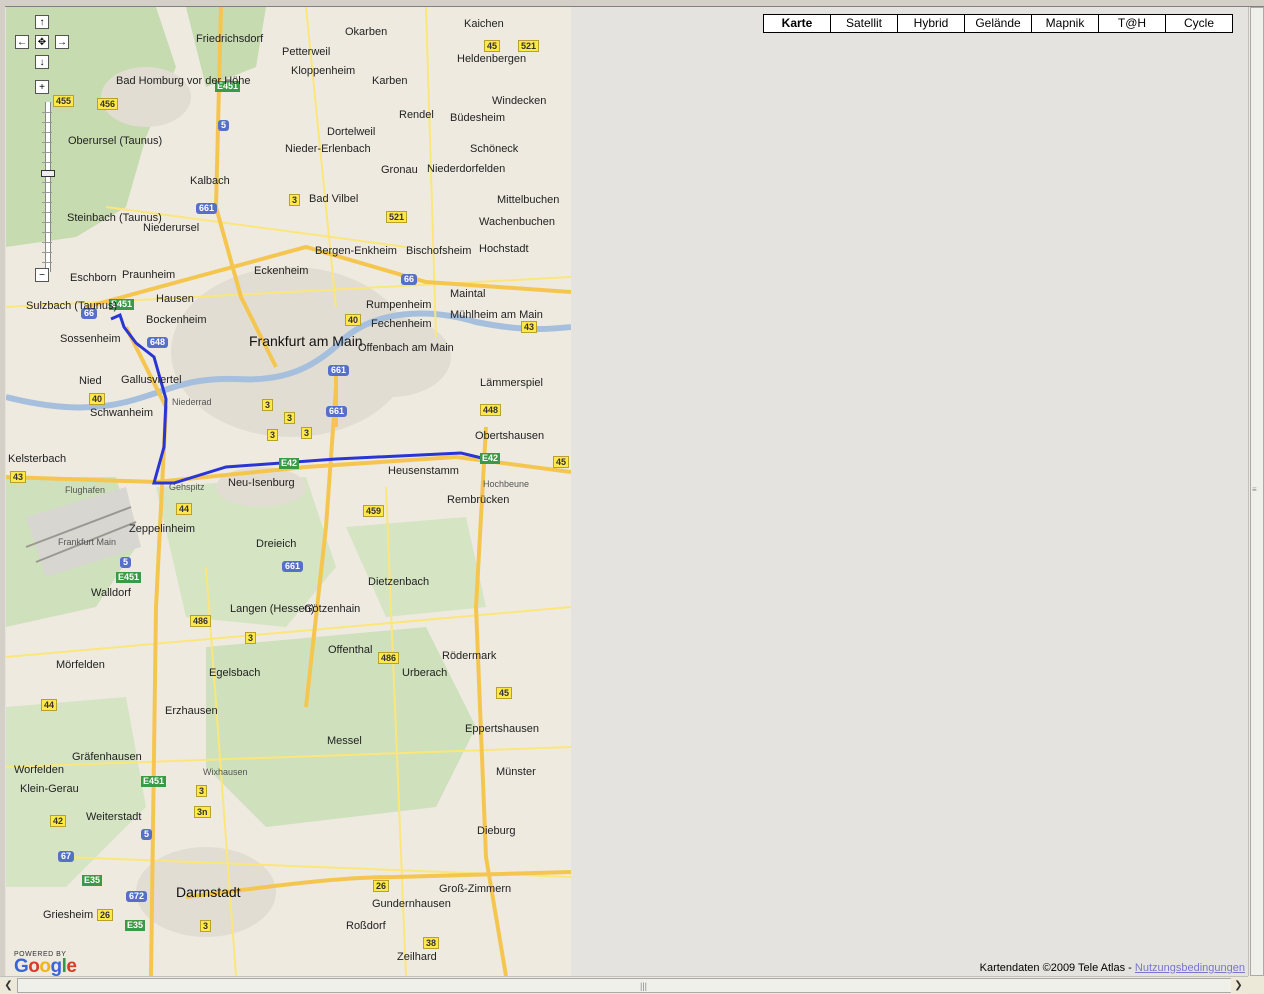 The image size is (1264, 994). I want to click on road-shield: 456, so click(108, 104).